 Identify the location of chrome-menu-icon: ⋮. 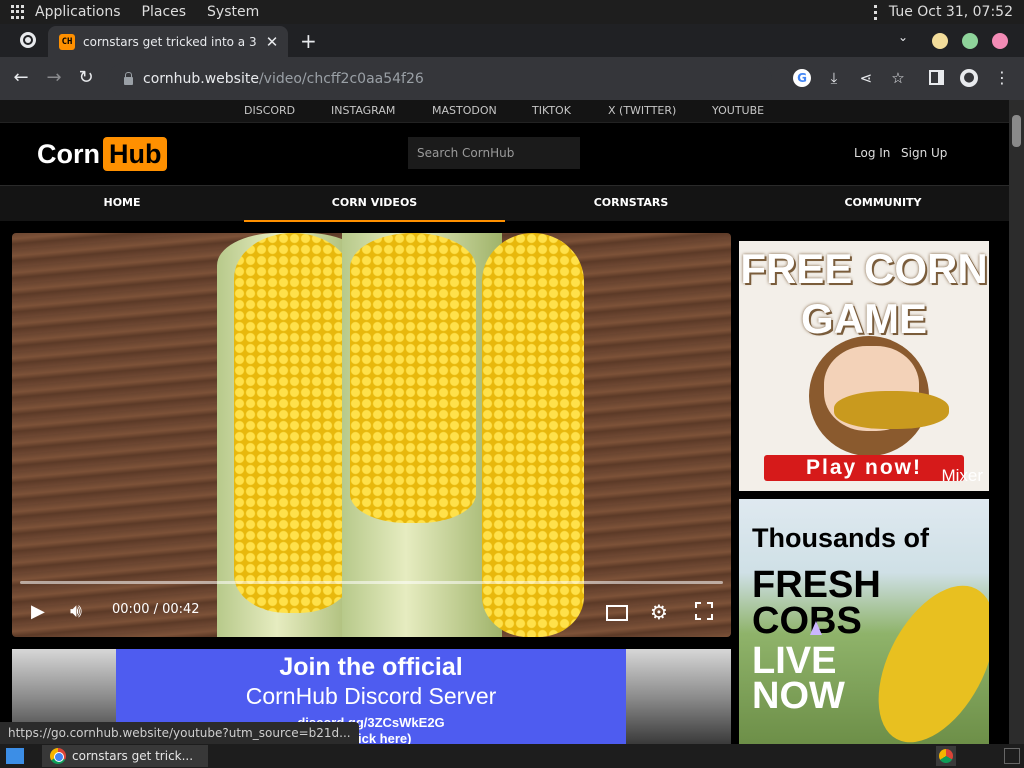
(1002, 78).